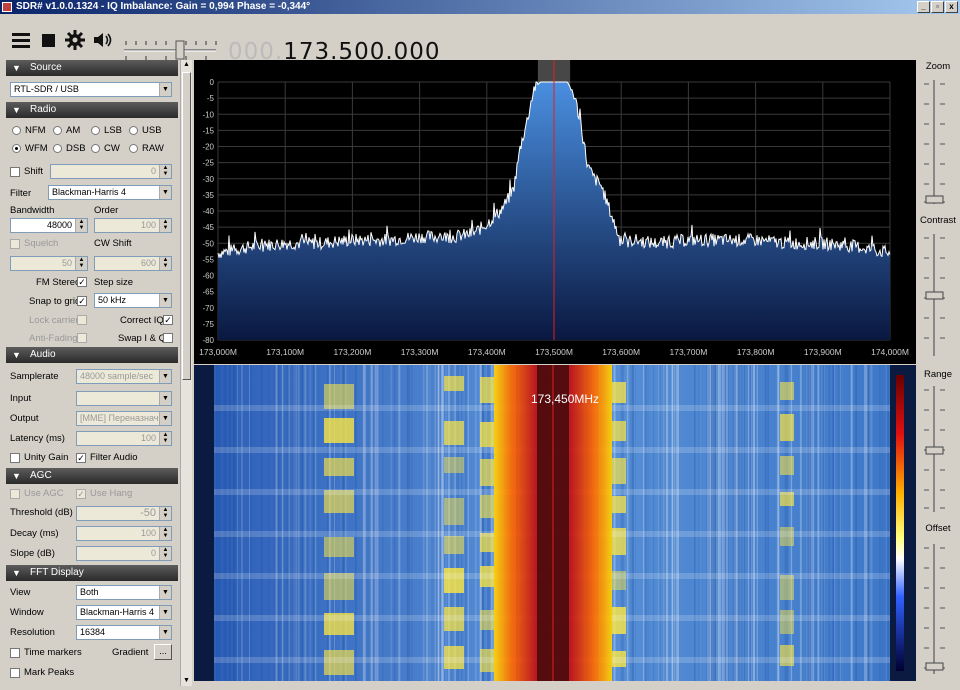 This screenshot has width=960, height=690. I want to click on chevron-down-icon: ▼, so click(165, 398).